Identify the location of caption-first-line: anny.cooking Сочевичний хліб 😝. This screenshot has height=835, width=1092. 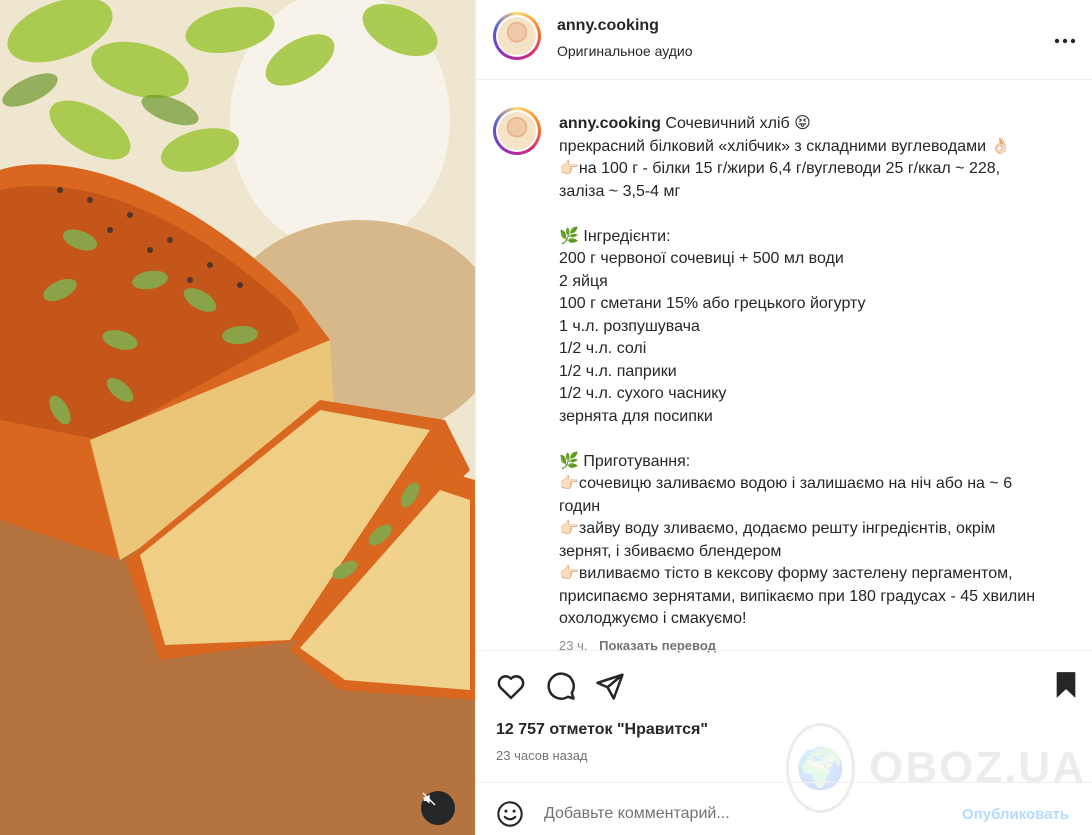
(819, 124).